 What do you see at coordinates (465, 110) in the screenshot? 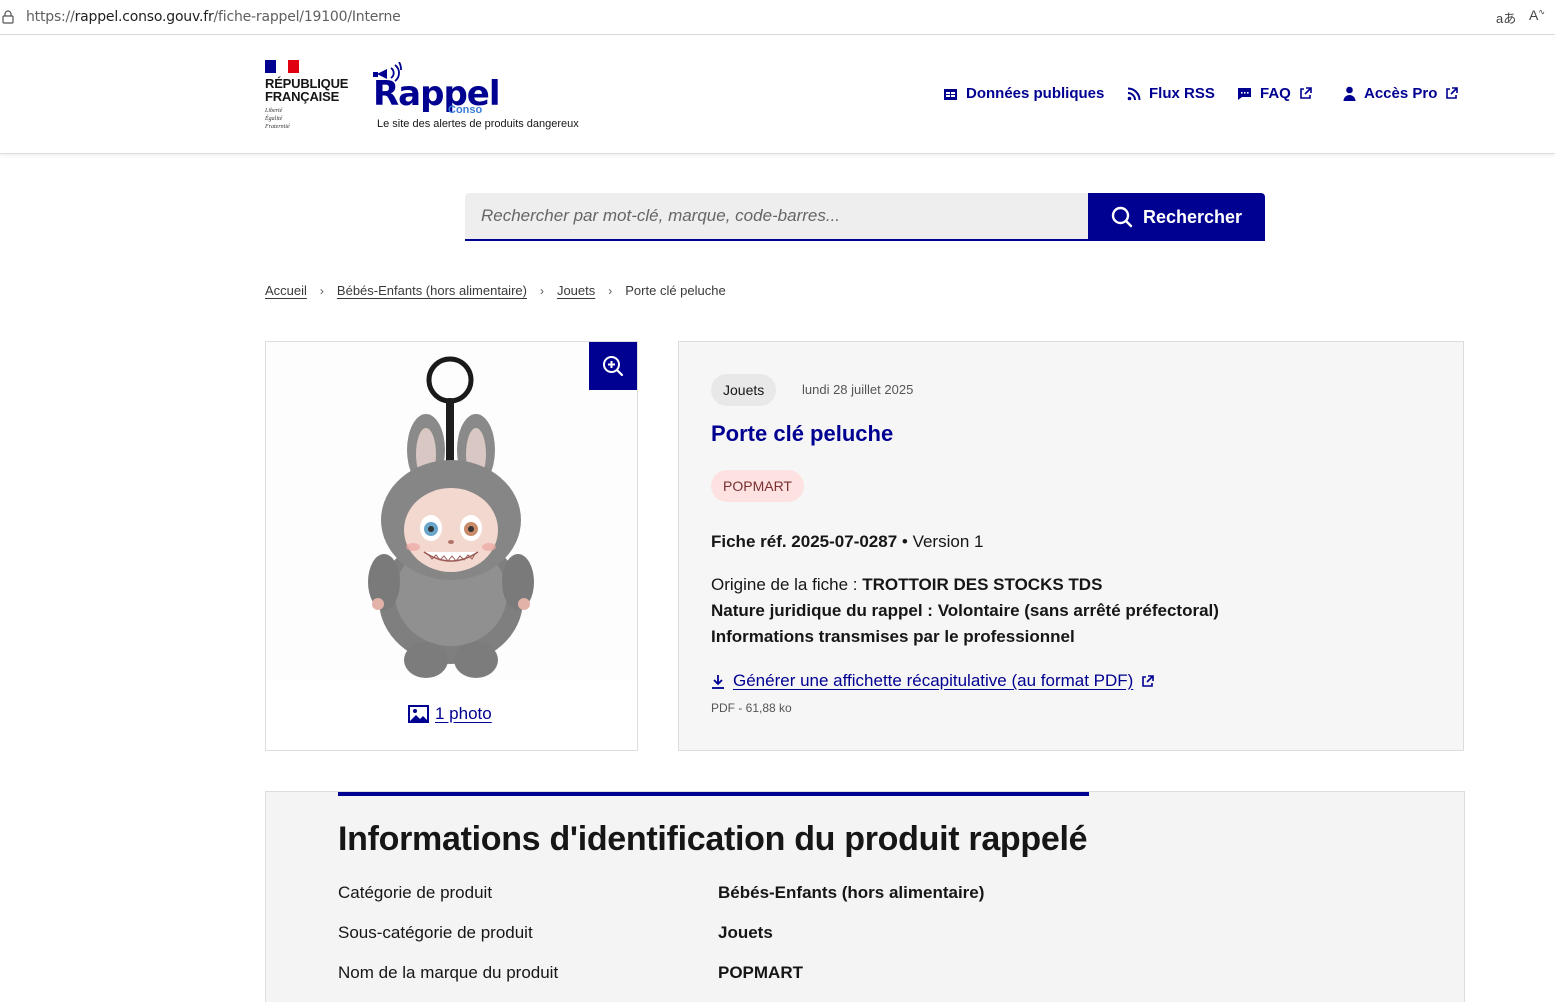
I see `logo-sub: Conso` at bounding box center [465, 110].